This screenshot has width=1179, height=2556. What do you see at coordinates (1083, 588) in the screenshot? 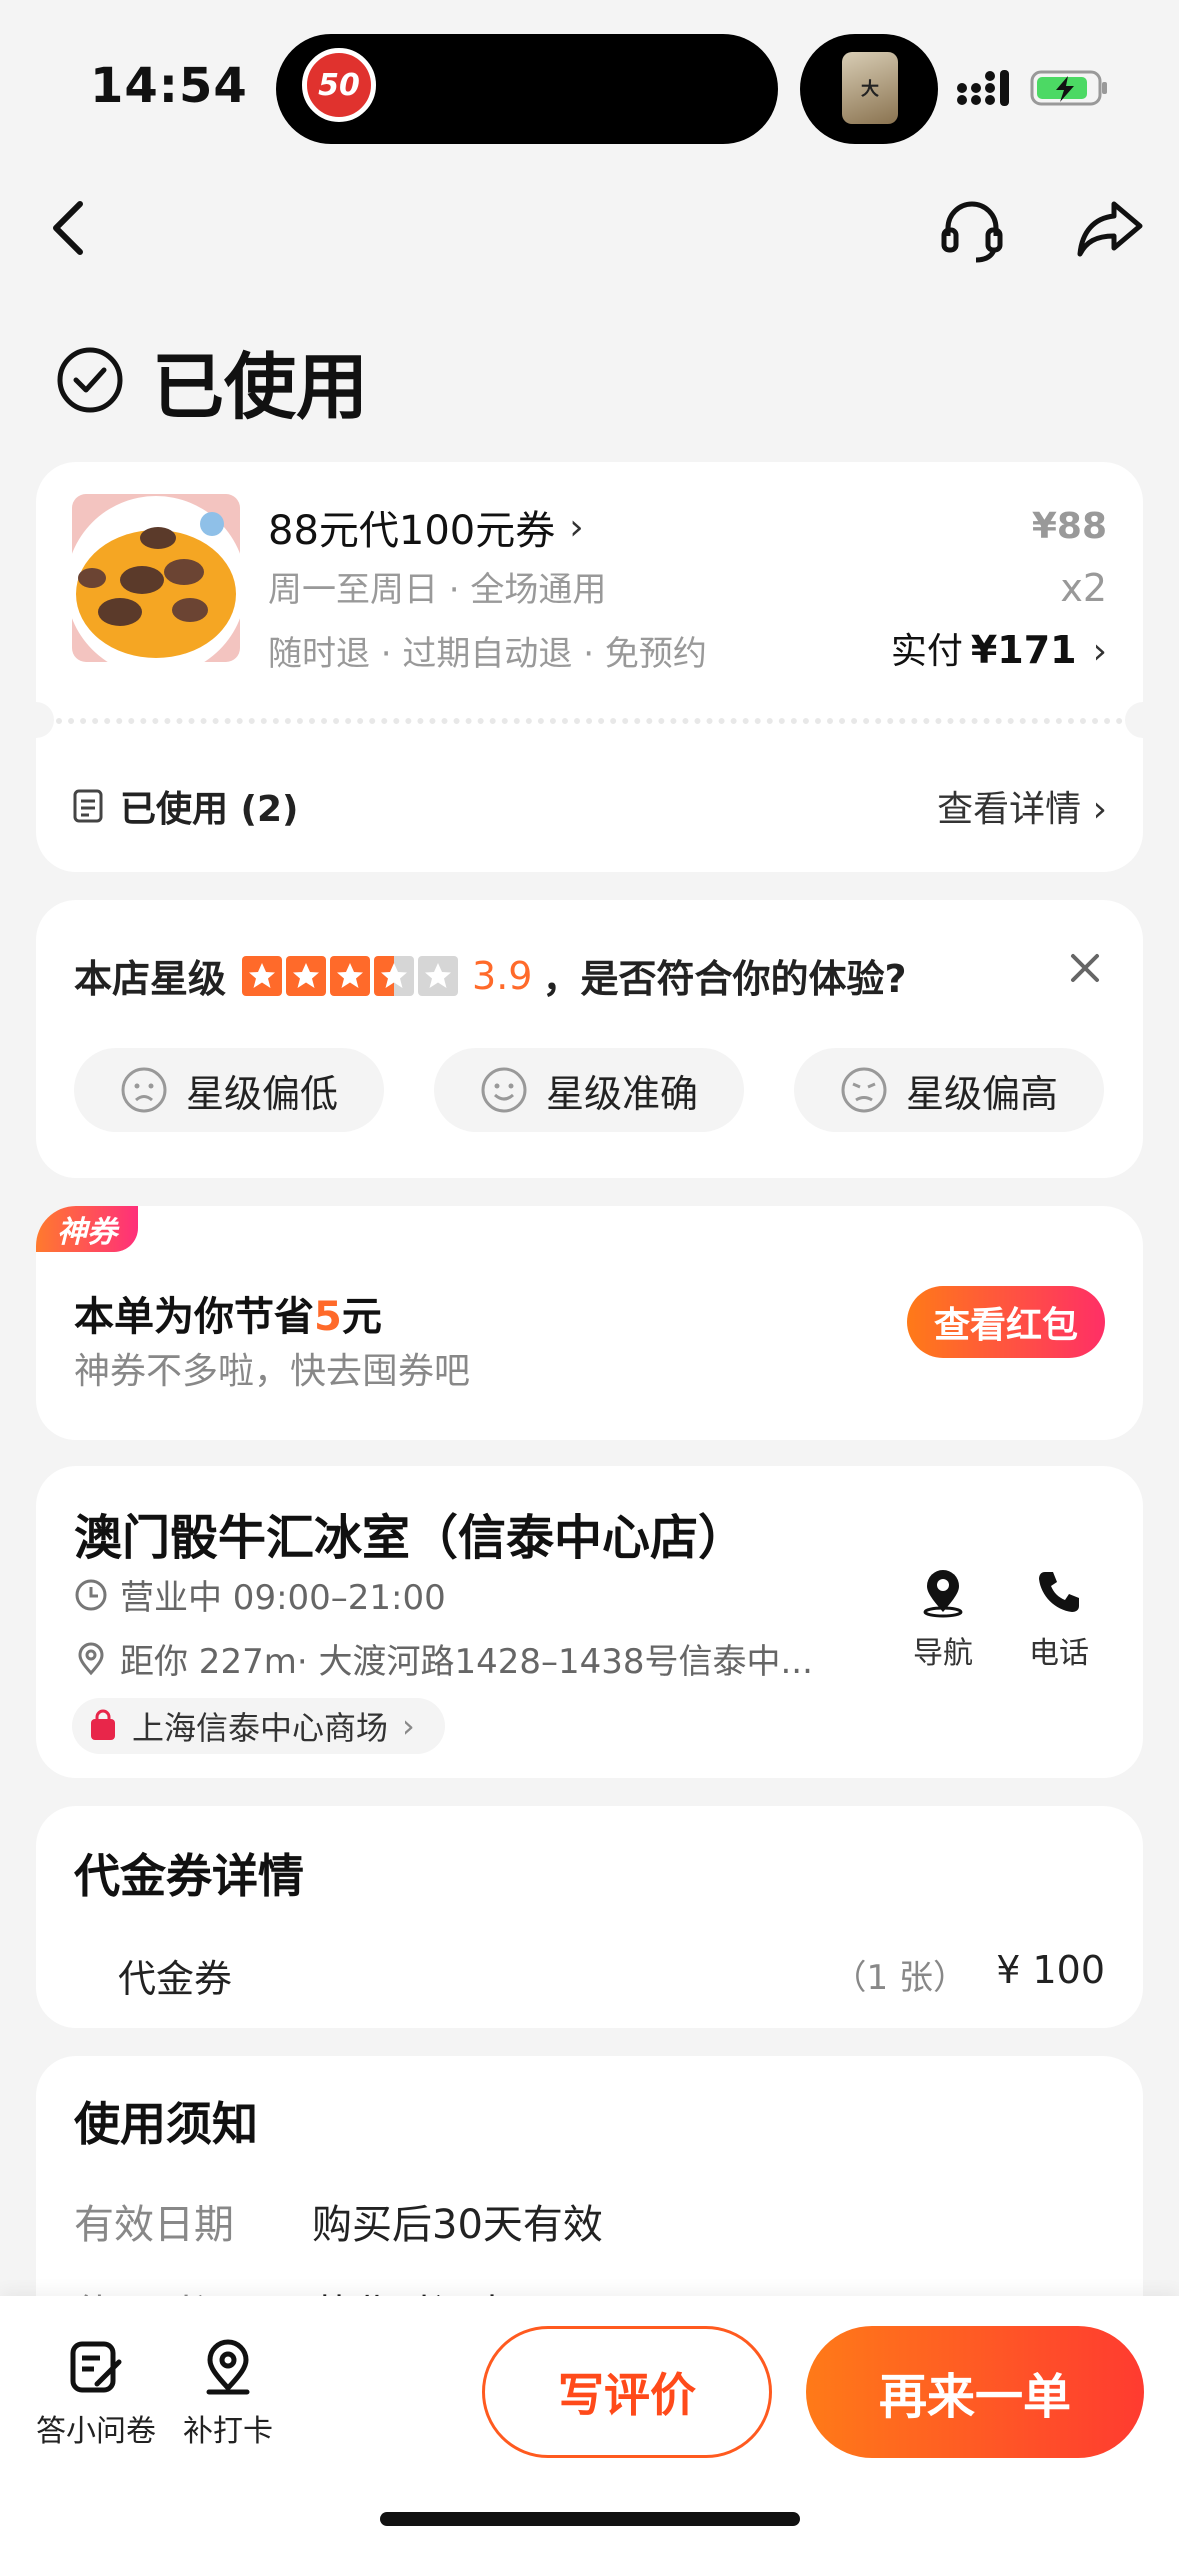
I see `quantity: x2` at bounding box center [1083, 588].